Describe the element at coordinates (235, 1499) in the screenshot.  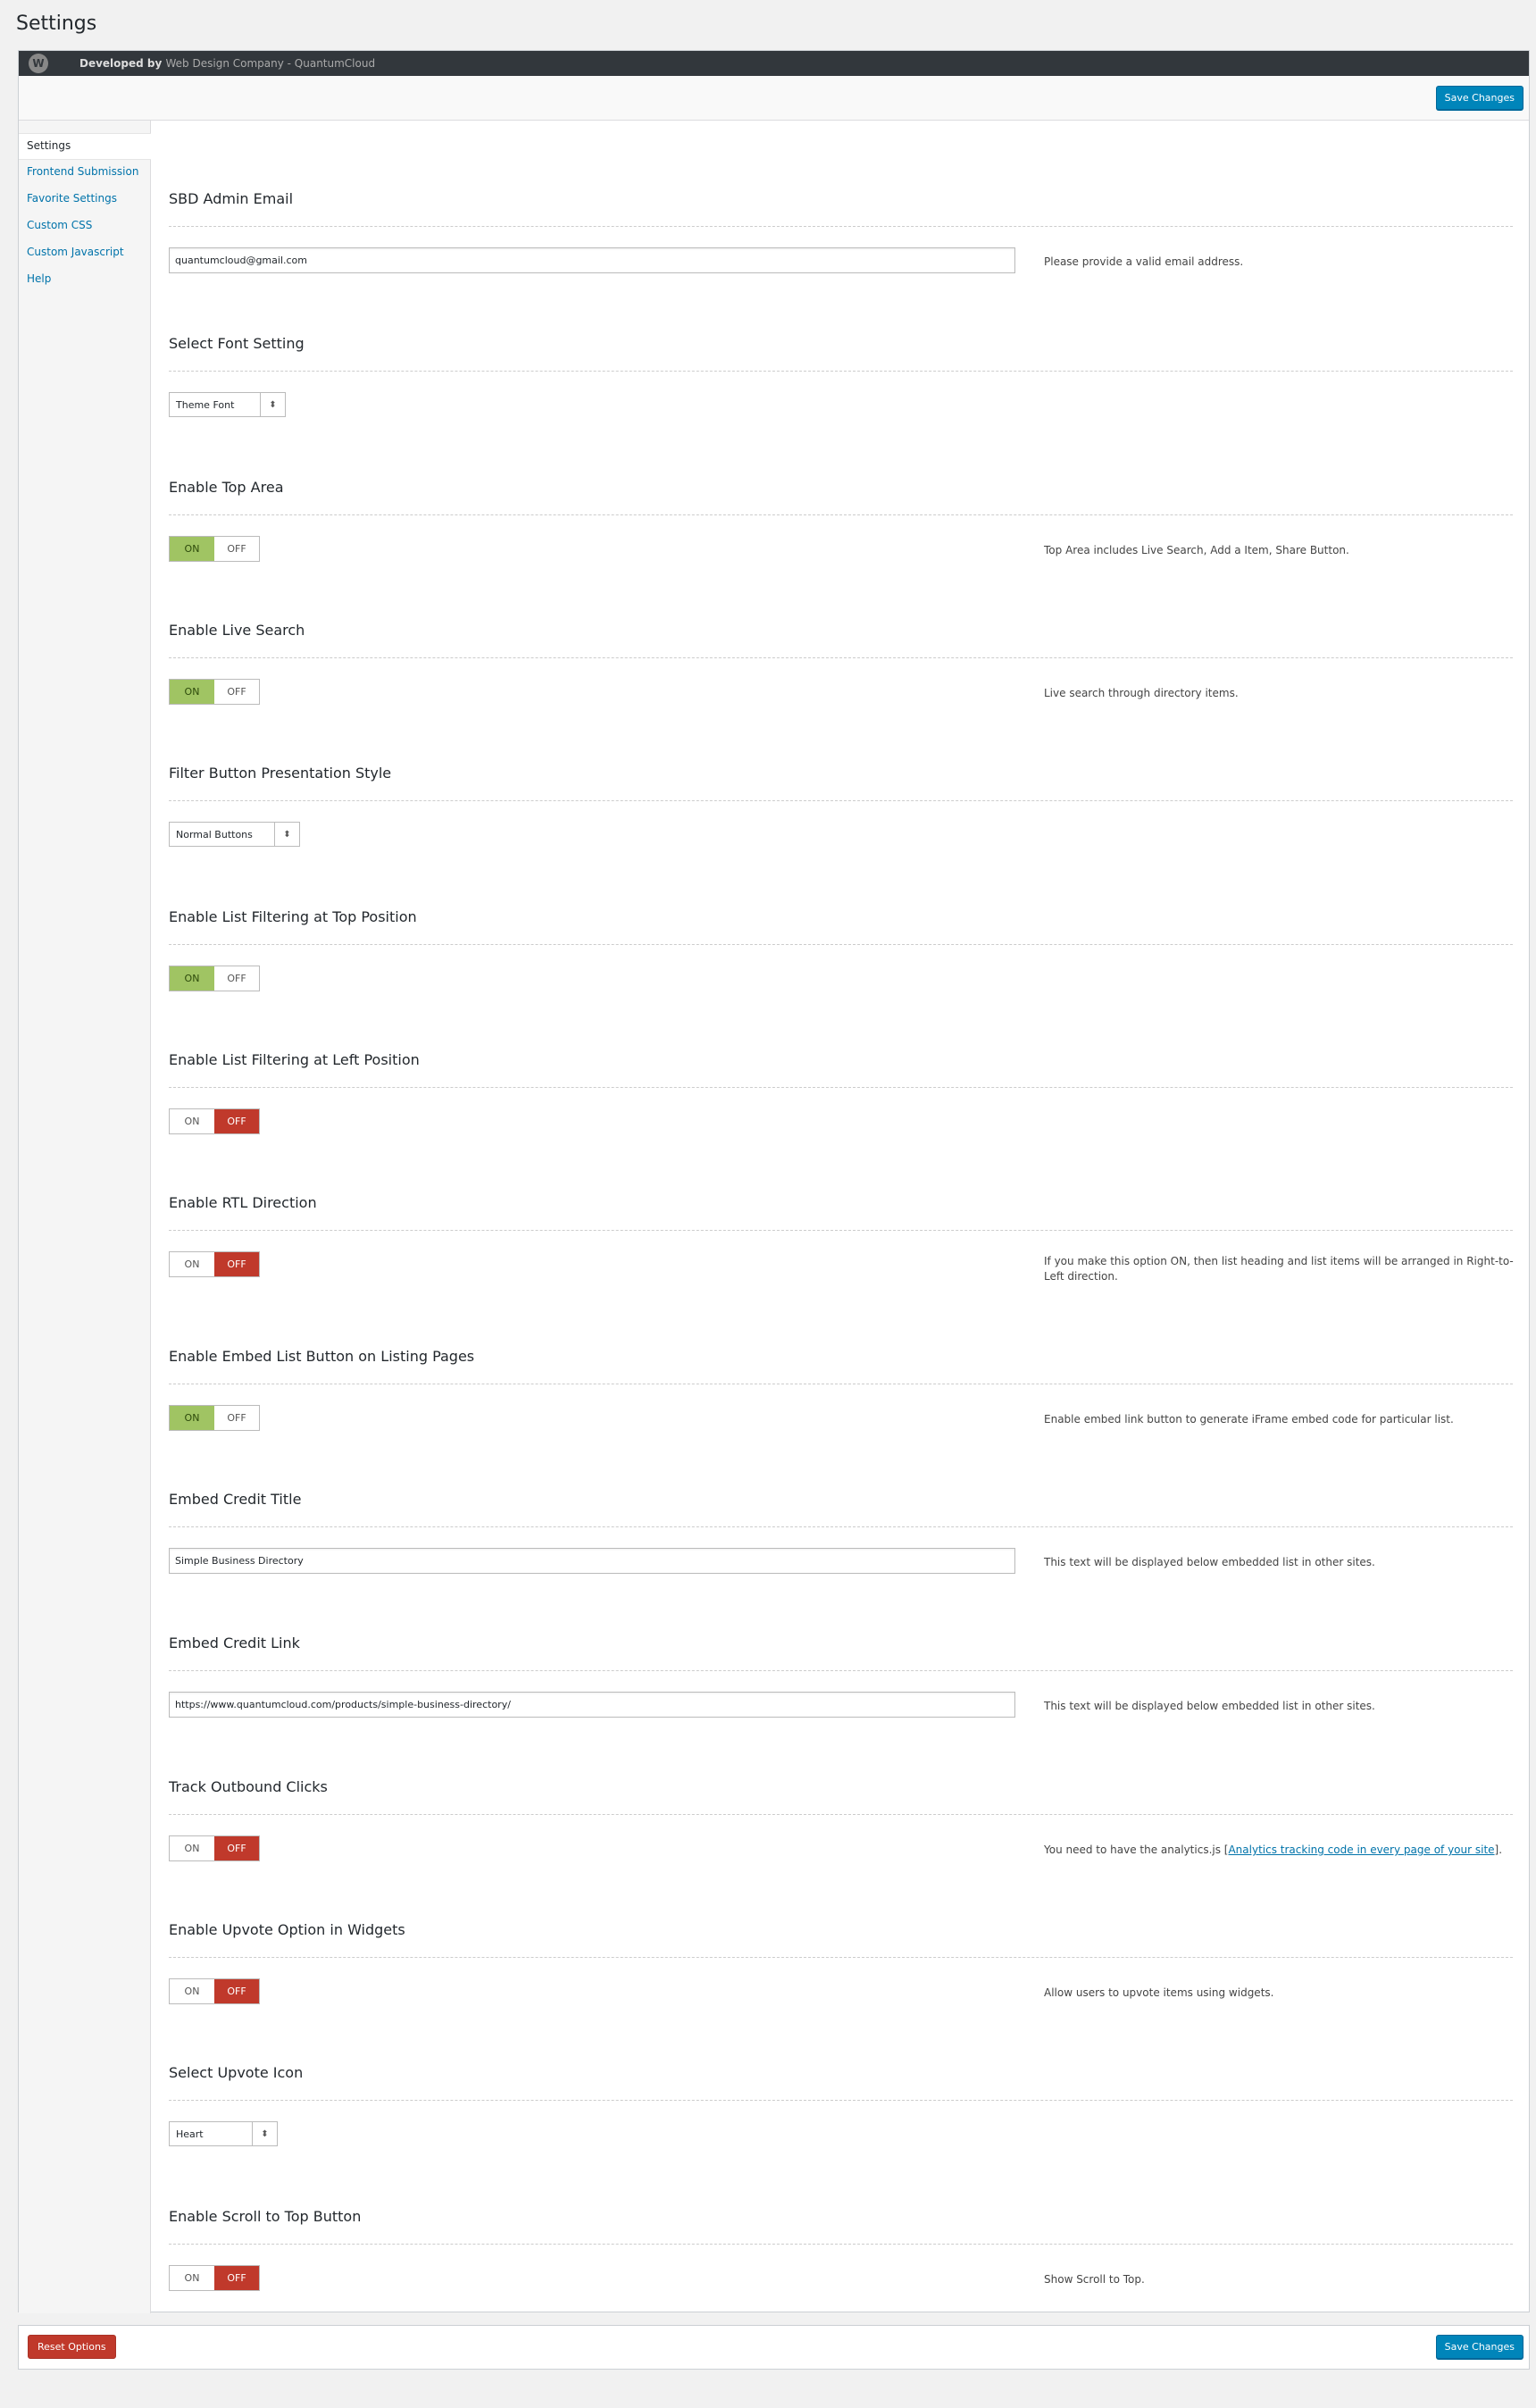
I see `section-title: Embed Credit Title` at that location.